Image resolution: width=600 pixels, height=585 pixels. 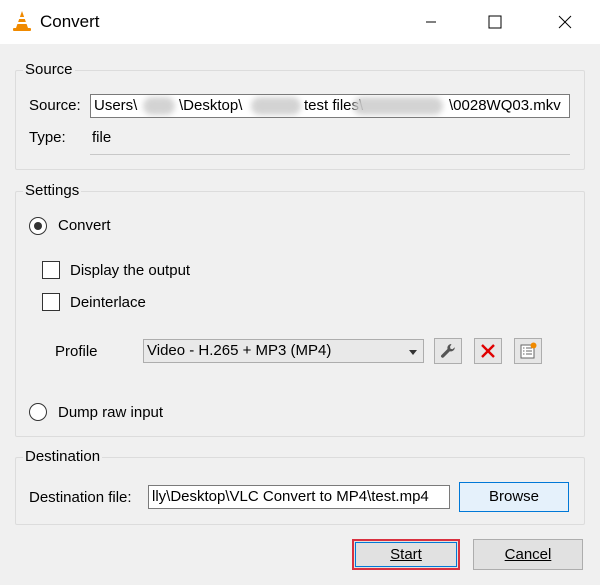 I want to click on start-button: Start, so click(x=406, y=554).